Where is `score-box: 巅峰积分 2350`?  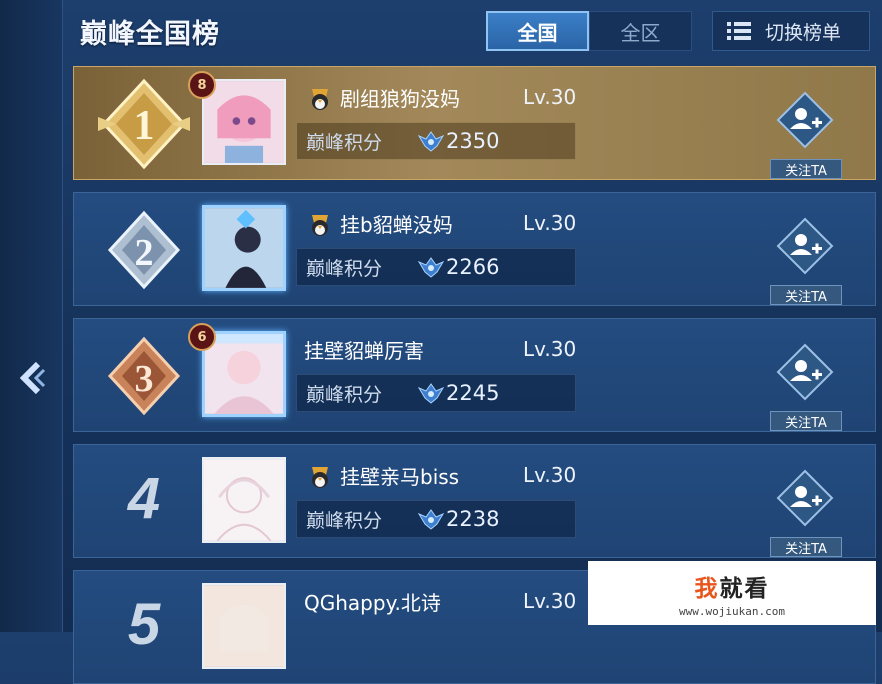
score-box: 巅峰积分 2350 is located at coordinates (436, 141).